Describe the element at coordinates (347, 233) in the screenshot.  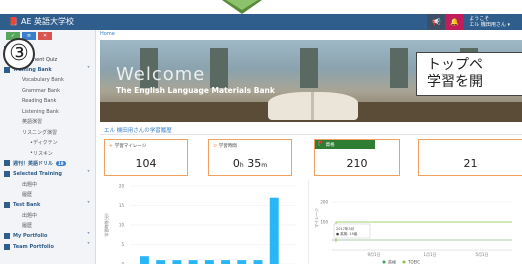
I see `tooltip-text: ● 英検: 15級` at that location.